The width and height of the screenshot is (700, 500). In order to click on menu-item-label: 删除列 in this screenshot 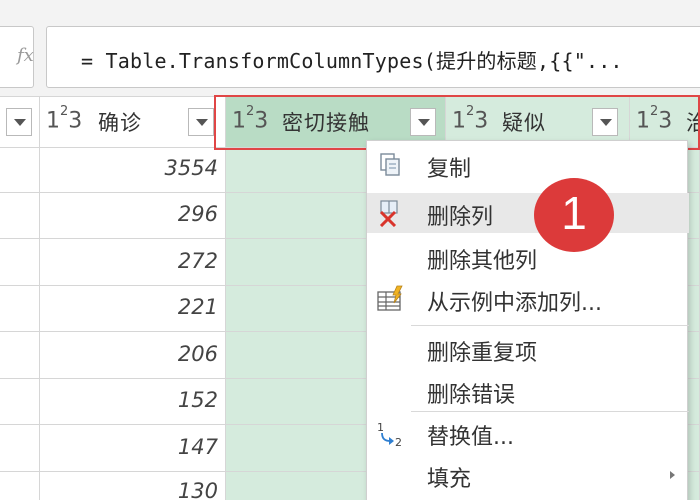, I will do `click(460, 217)`.